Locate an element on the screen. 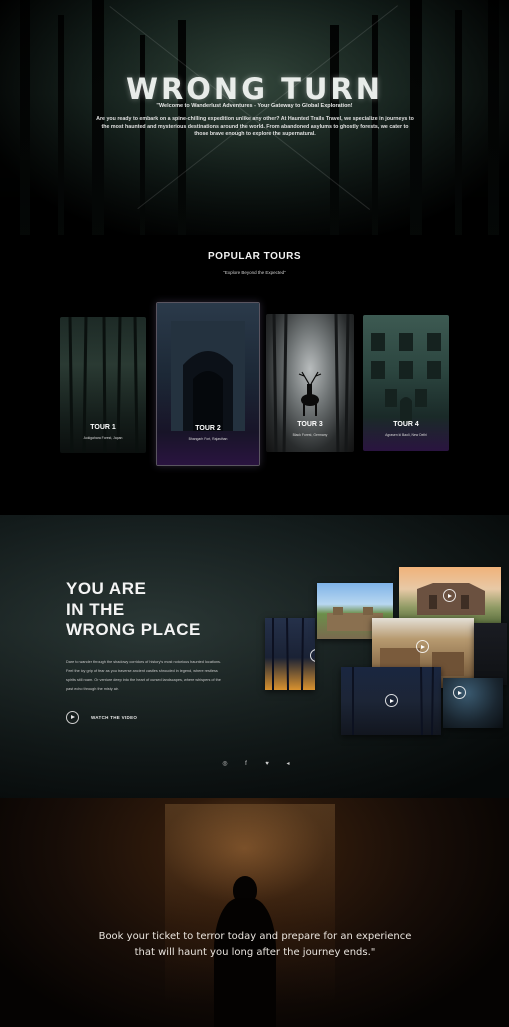 This screenshot has height=1027, width=509. facebook-icon: f is located at coordinates (246, 764).